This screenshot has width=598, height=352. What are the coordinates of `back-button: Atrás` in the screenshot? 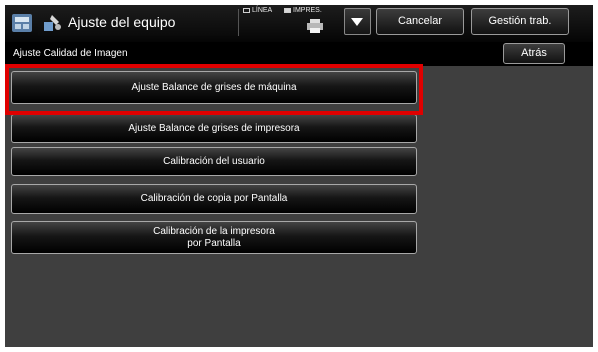 It's located at (534, 53).